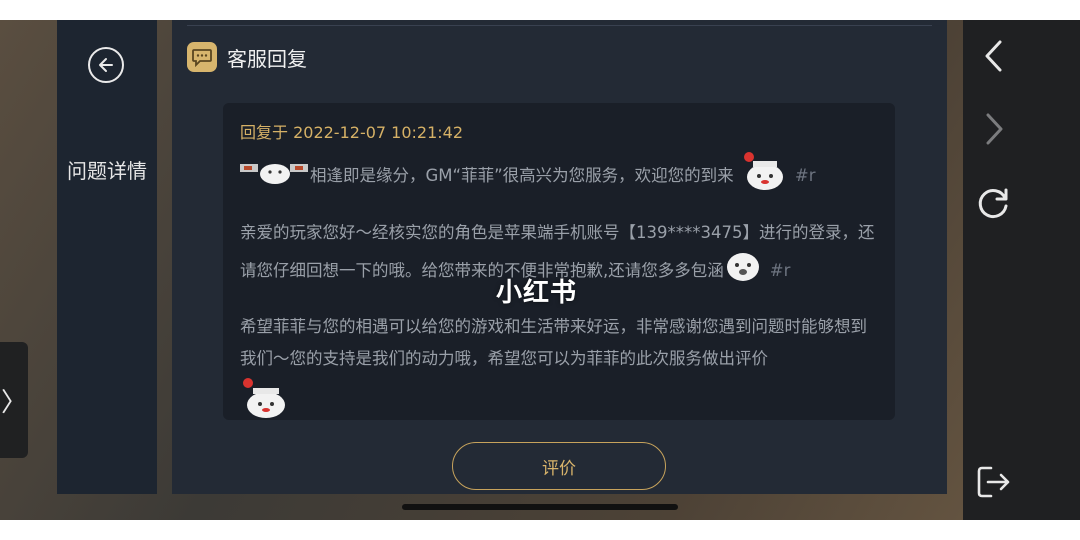 The width and height of the screenshot is (1080, 540). I want to click on chat-bubble-icon, so click(202, 57).